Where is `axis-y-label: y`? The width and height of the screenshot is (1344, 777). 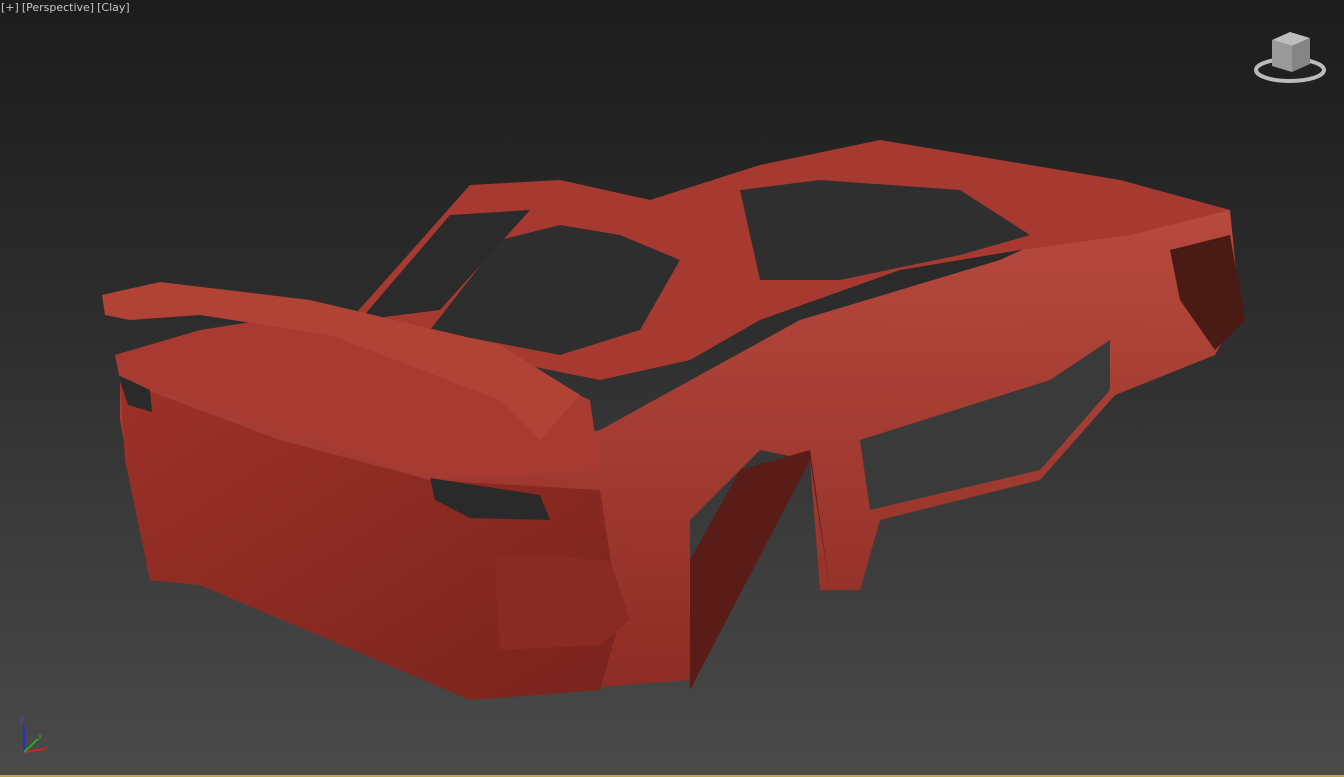 axis-y-label: y is located at coordinates (40, 736).